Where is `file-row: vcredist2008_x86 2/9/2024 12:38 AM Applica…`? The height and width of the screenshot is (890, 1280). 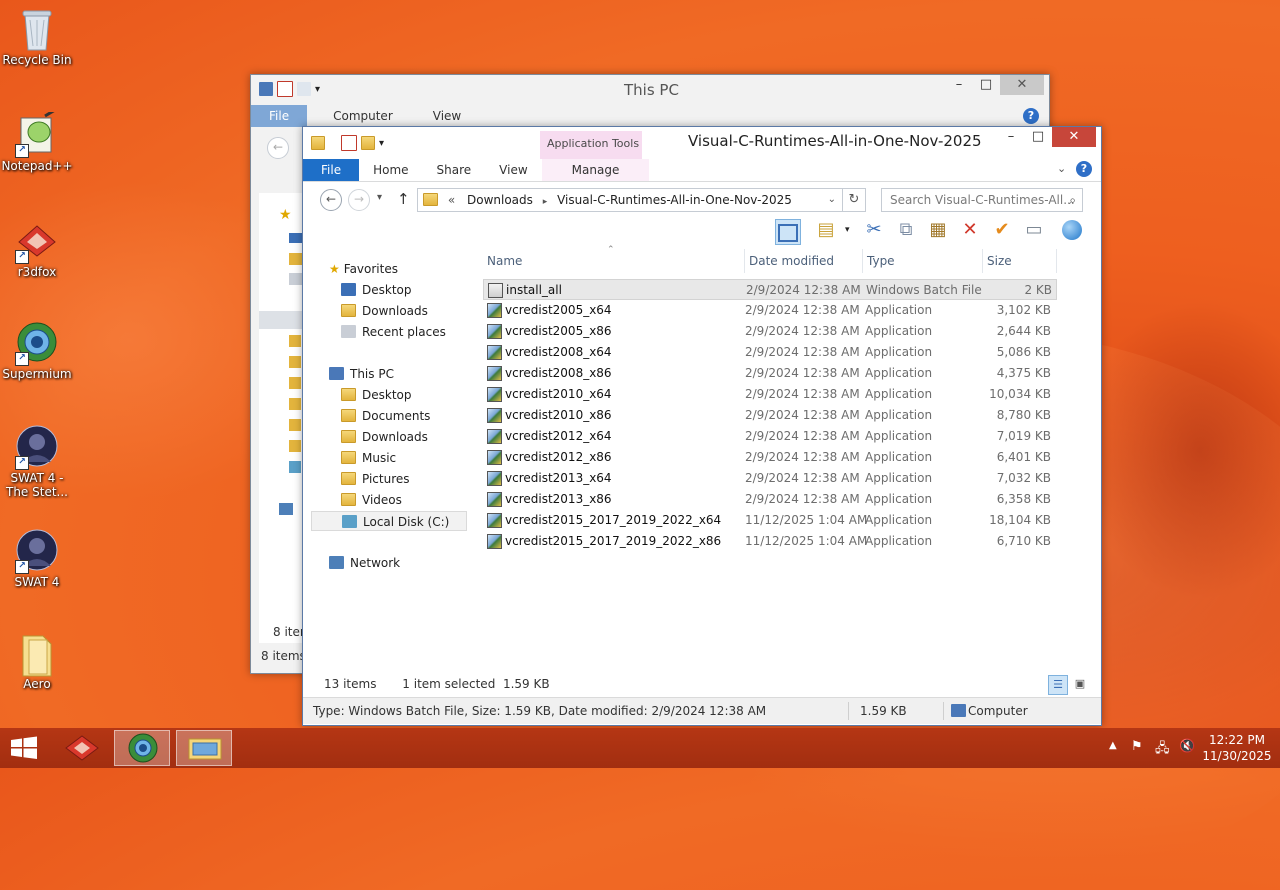 file-row: vcredist2008_x86 2/9/2024 12:38 AM Applica… is located at coordinates (770, 373).